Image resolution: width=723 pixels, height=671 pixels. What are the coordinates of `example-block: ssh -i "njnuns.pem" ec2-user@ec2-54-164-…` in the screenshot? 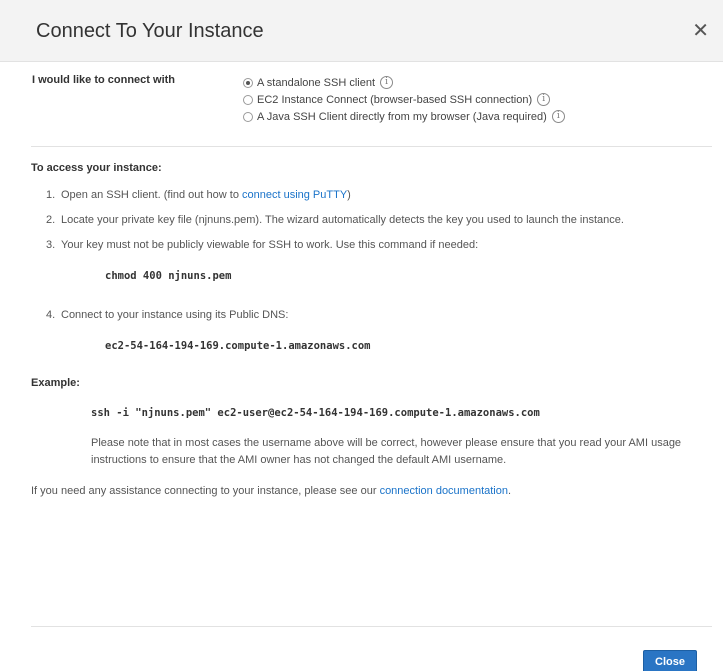 It's located at (402, 438).